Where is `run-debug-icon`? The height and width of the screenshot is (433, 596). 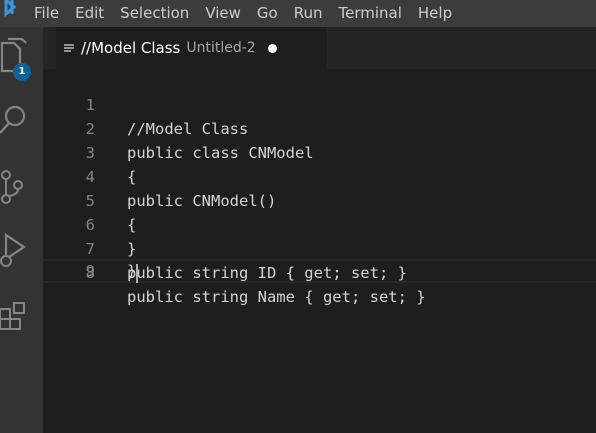
run-debug-icon is located at coordinates (21, 251).